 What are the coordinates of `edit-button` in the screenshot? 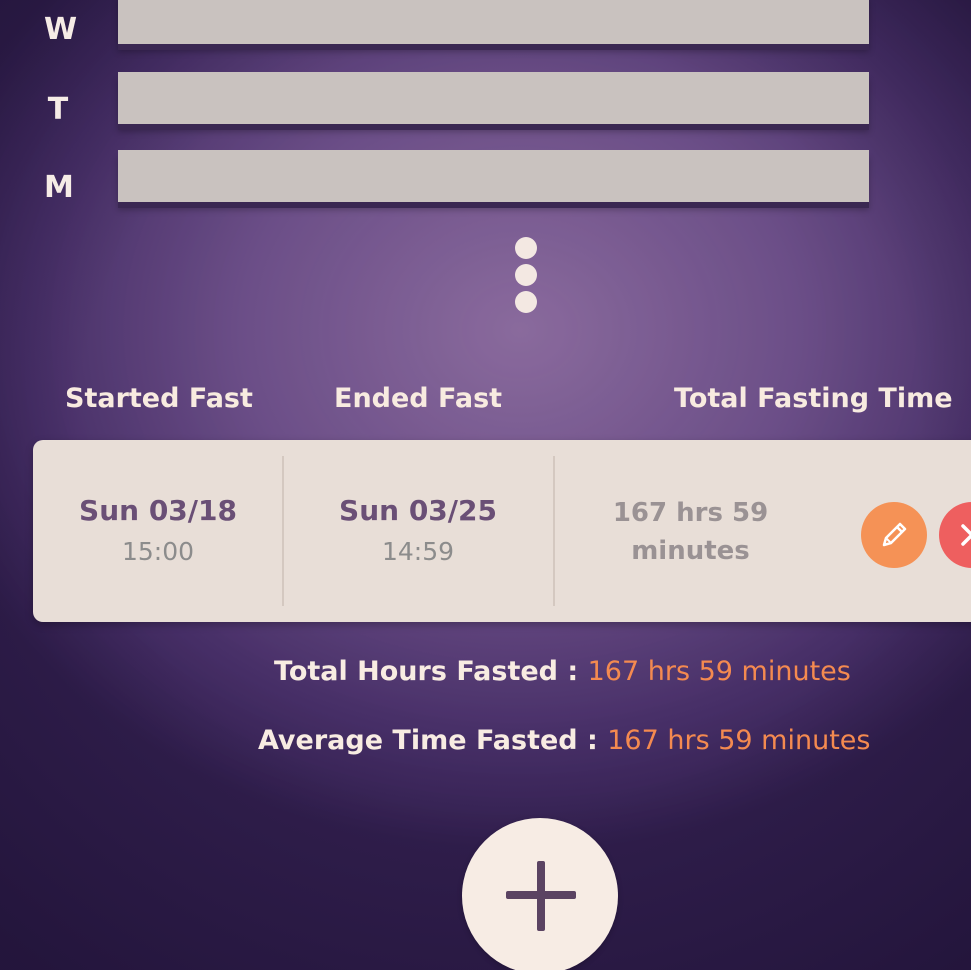 It's located at (894, 535).